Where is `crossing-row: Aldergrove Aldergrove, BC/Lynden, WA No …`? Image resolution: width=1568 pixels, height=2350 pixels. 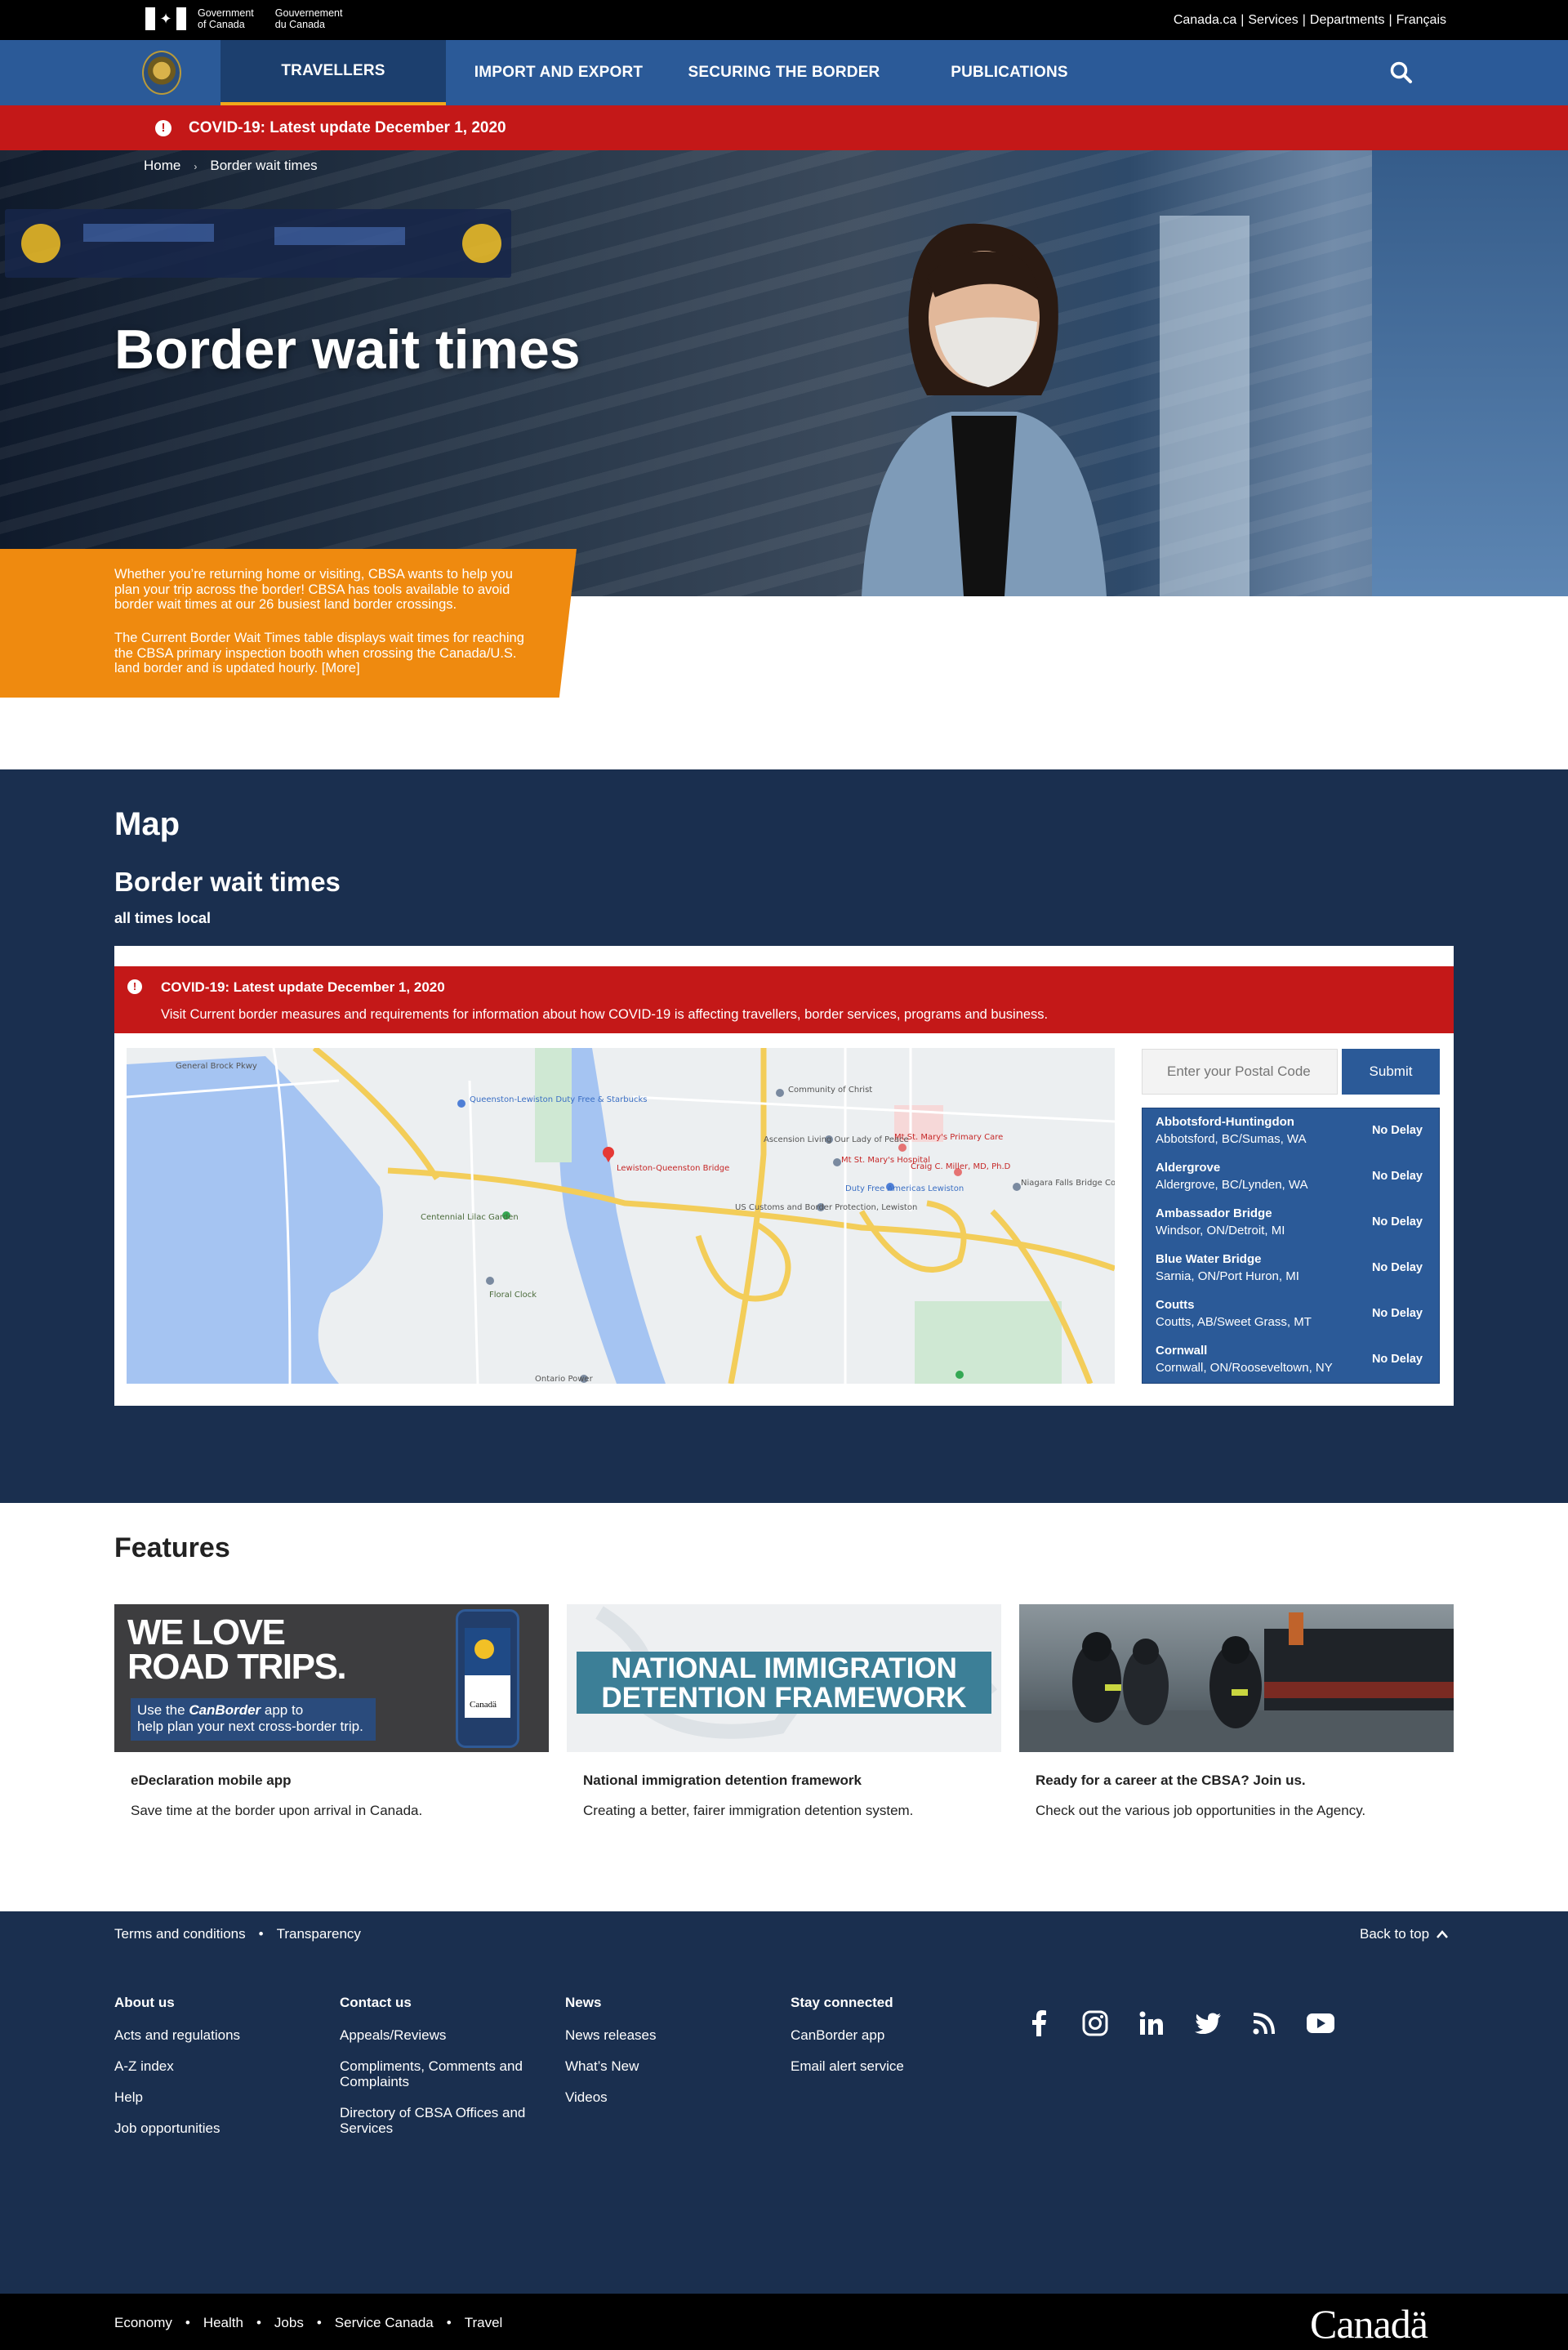
crossing-row: Aldergrove Aldergrove, BC/Lynden, WA No … is located at coordinates (1291, 1177).